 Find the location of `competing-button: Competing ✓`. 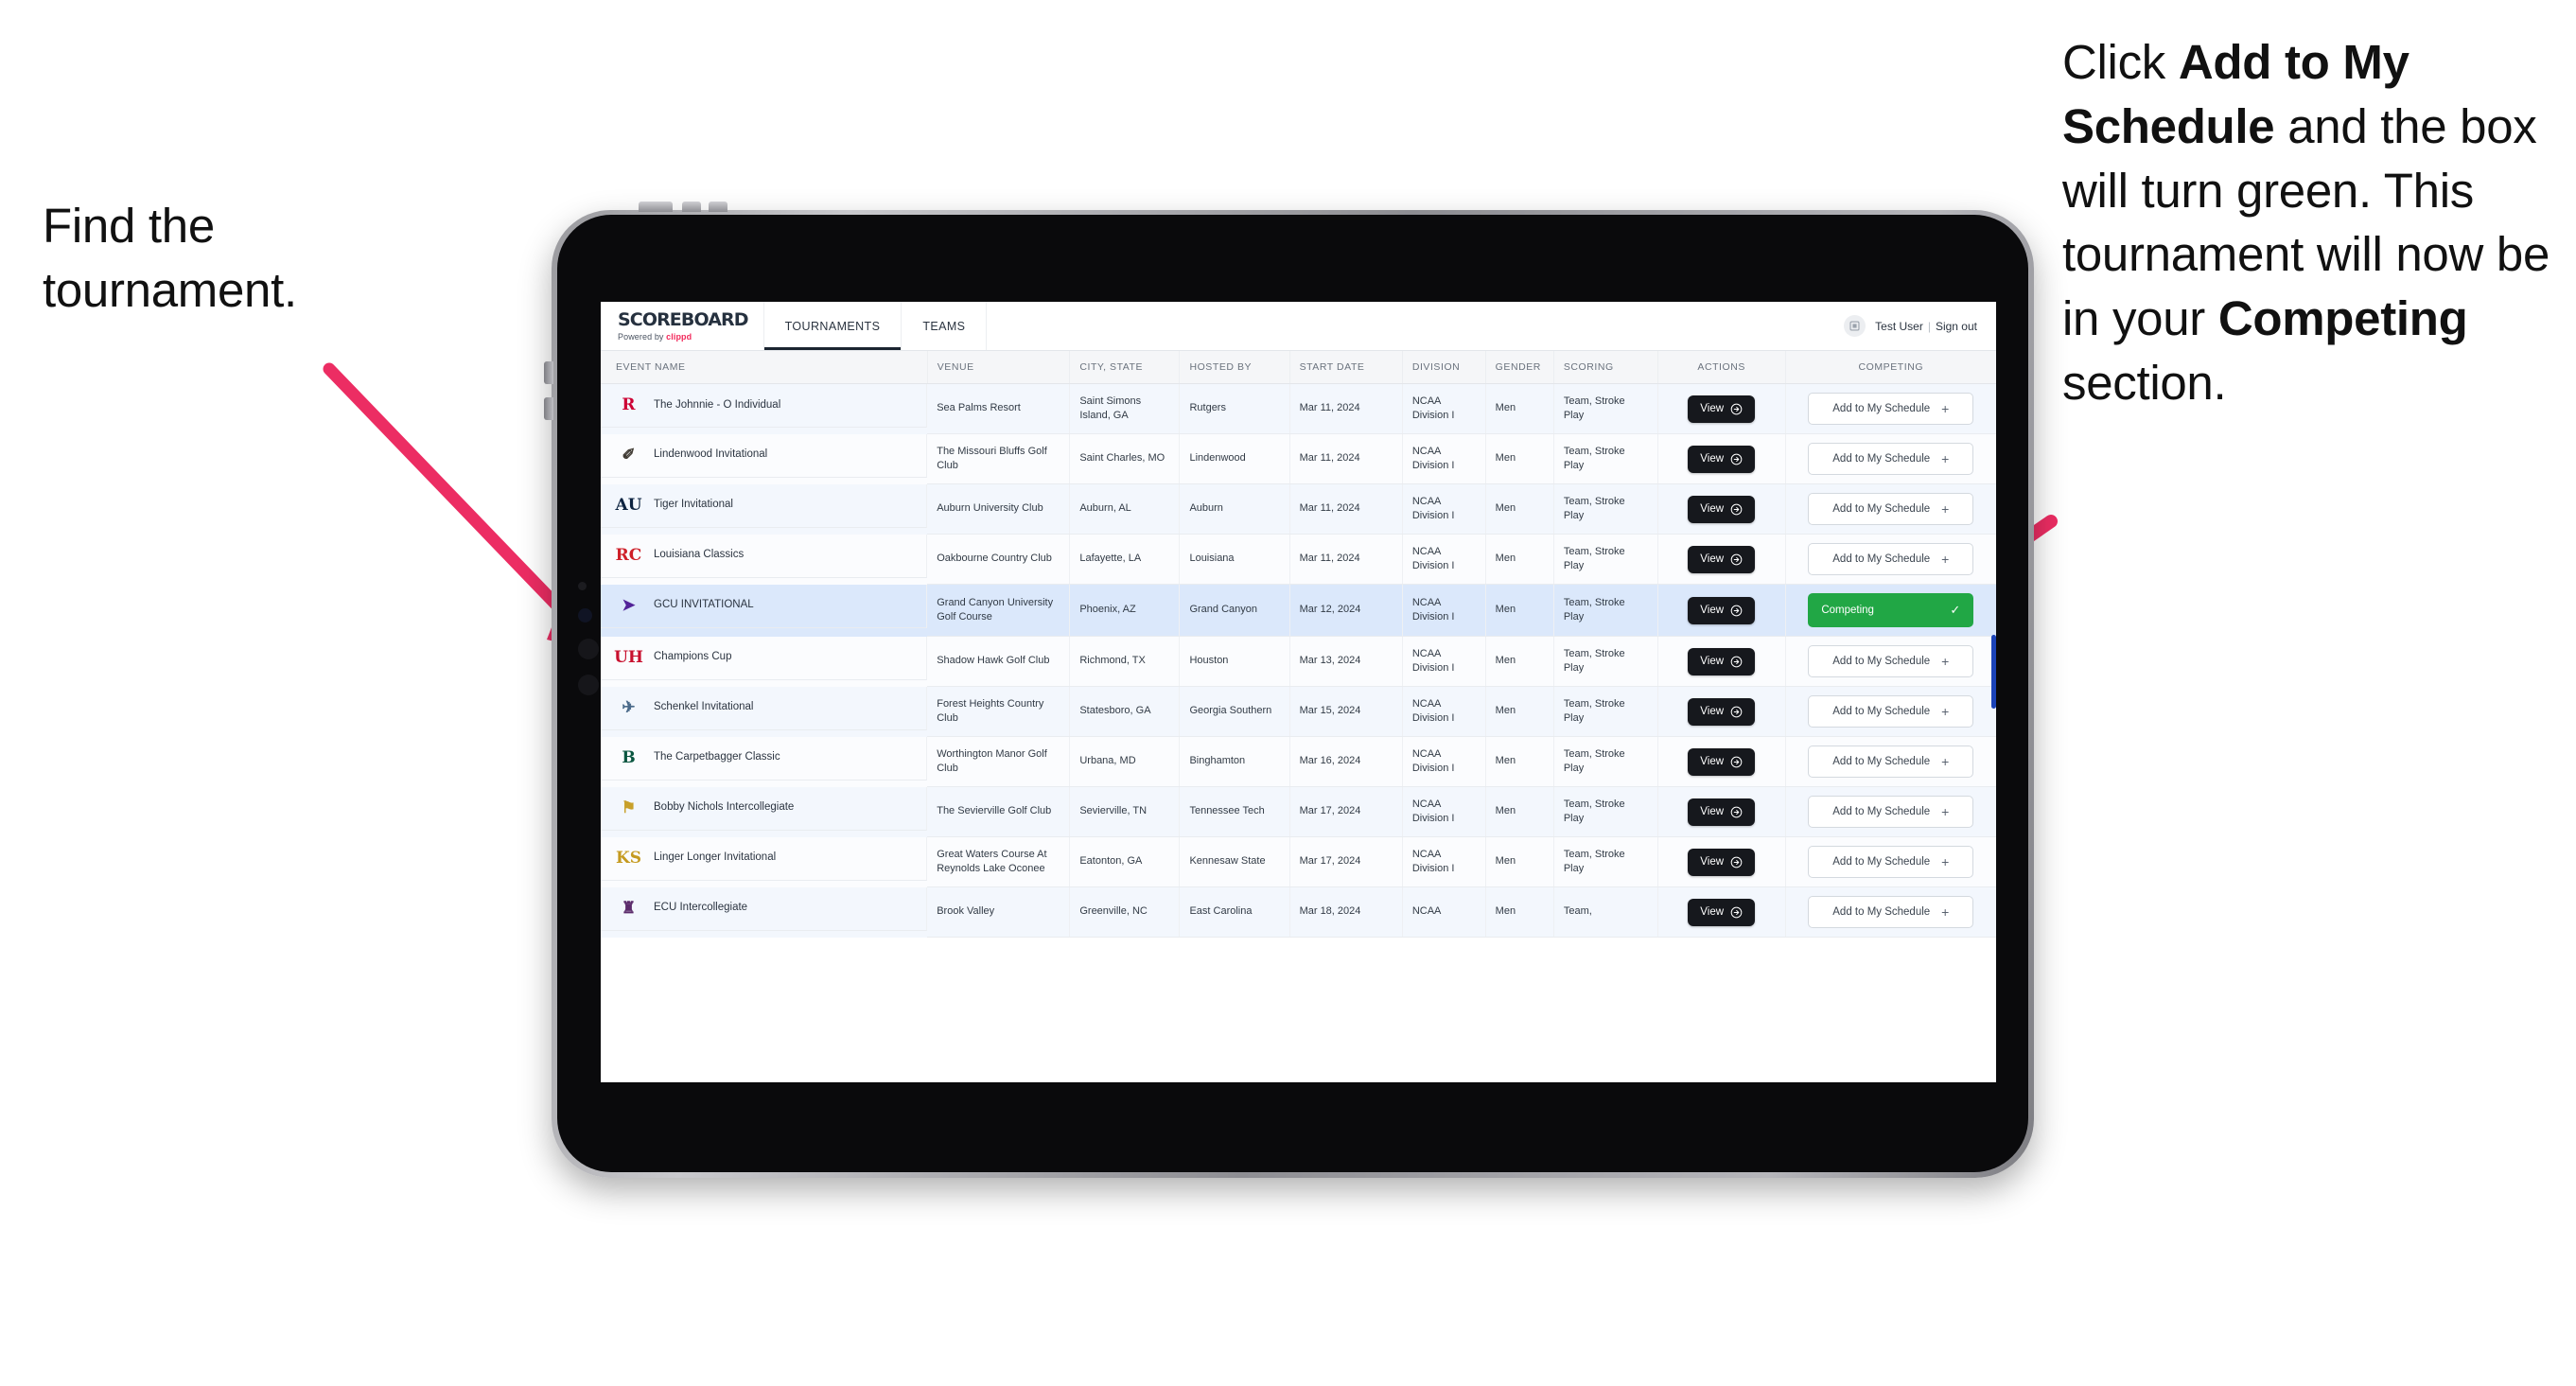

competing-button: Competing ✓ is located at coordinates (1891, 610).